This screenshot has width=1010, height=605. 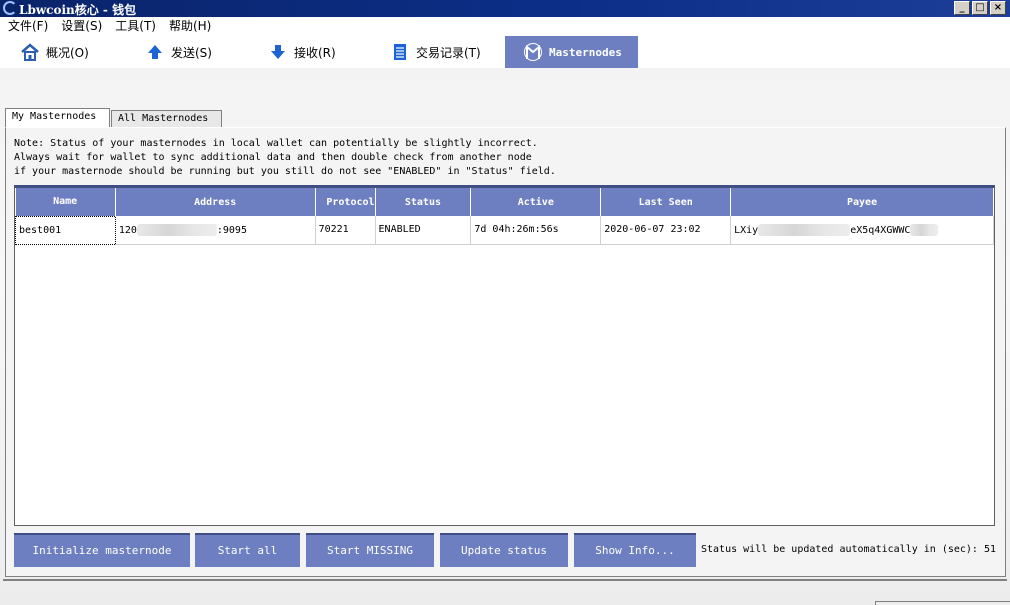 I want to click on menu-tools: 工具(T), so click(x=135, y=26).